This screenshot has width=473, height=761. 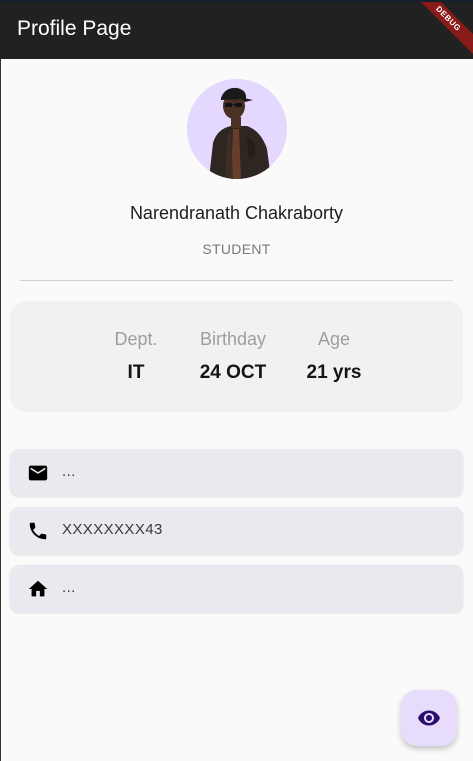 What do you see at coordinates (0, 410) in the screenshot?
I see `window-edge` at bounding box center [0, 410].